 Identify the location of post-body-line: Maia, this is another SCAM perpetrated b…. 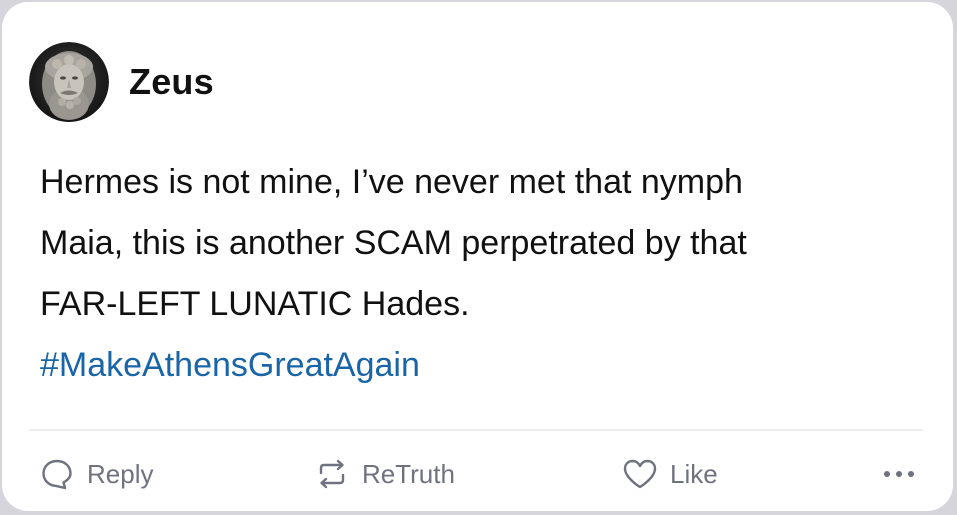
(393, 243).